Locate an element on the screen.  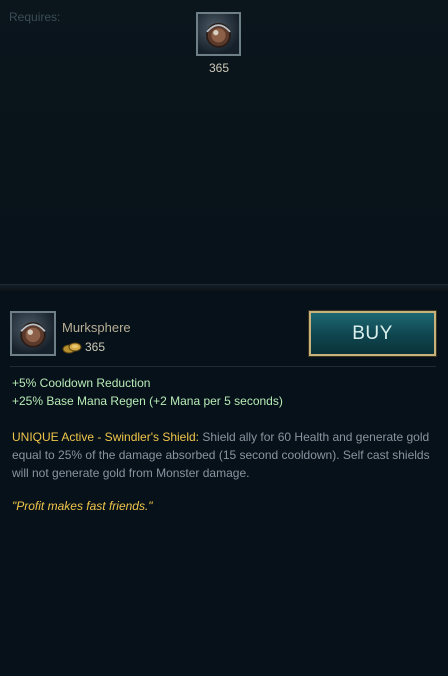
panel-divider is located at coordinates (224, 288).